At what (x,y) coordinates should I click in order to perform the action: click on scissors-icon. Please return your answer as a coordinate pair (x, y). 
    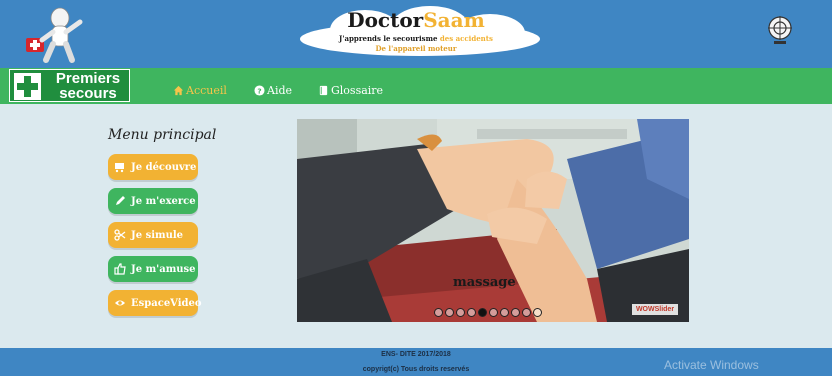
    Looking at the image, I should click on (120, 235).